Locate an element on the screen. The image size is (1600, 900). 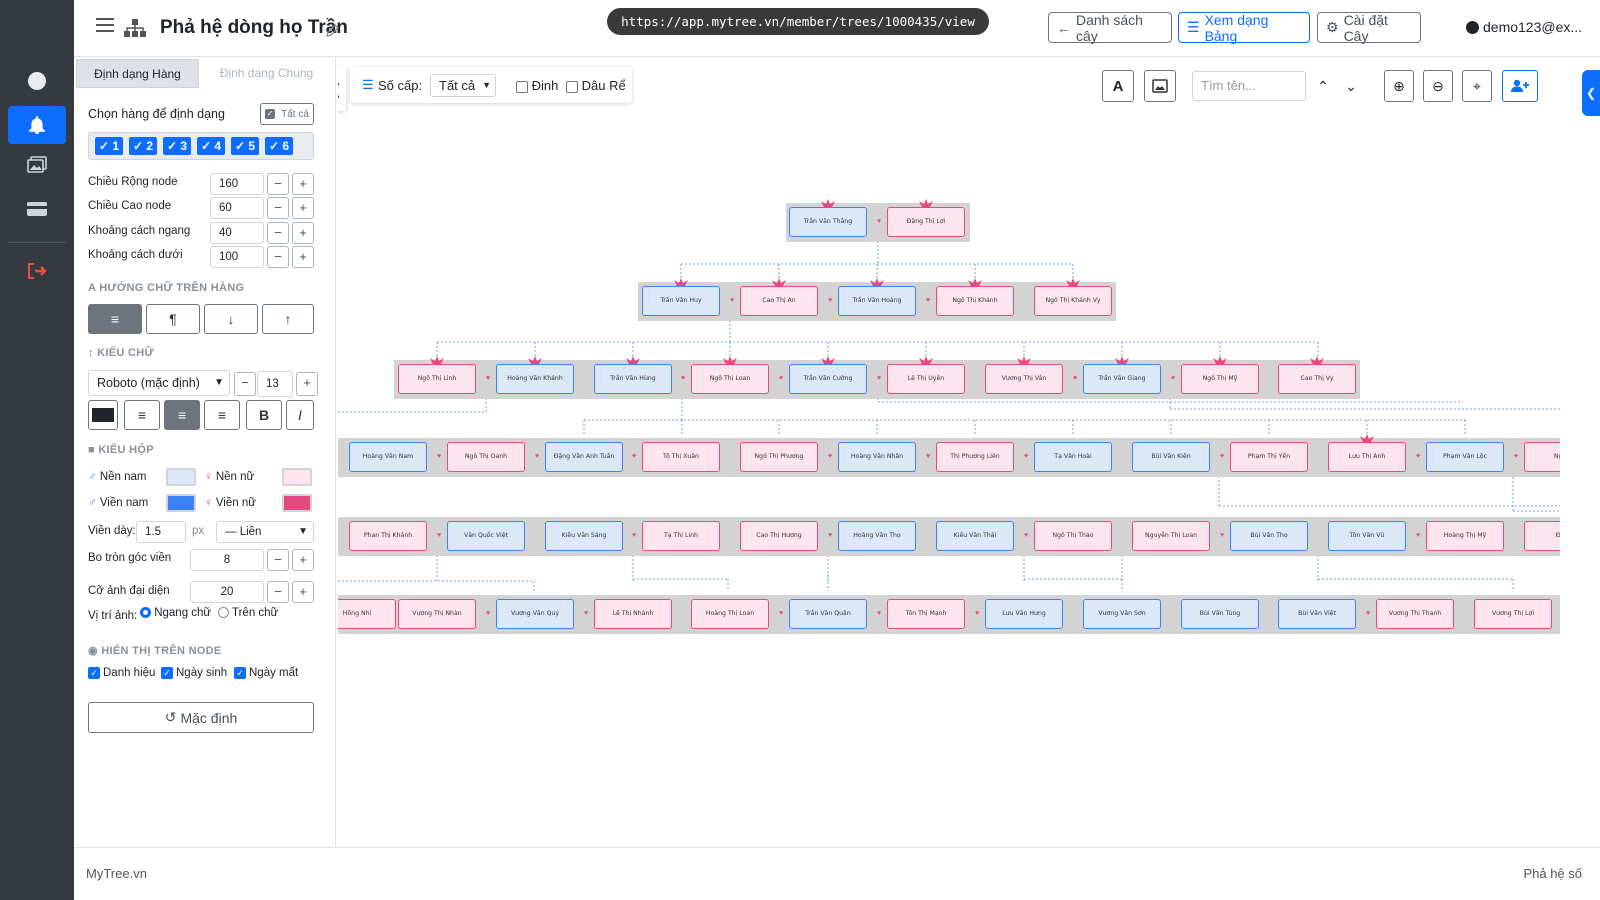
person-node: Lưu Văn Hưng is located at coordinates (1024, 614).